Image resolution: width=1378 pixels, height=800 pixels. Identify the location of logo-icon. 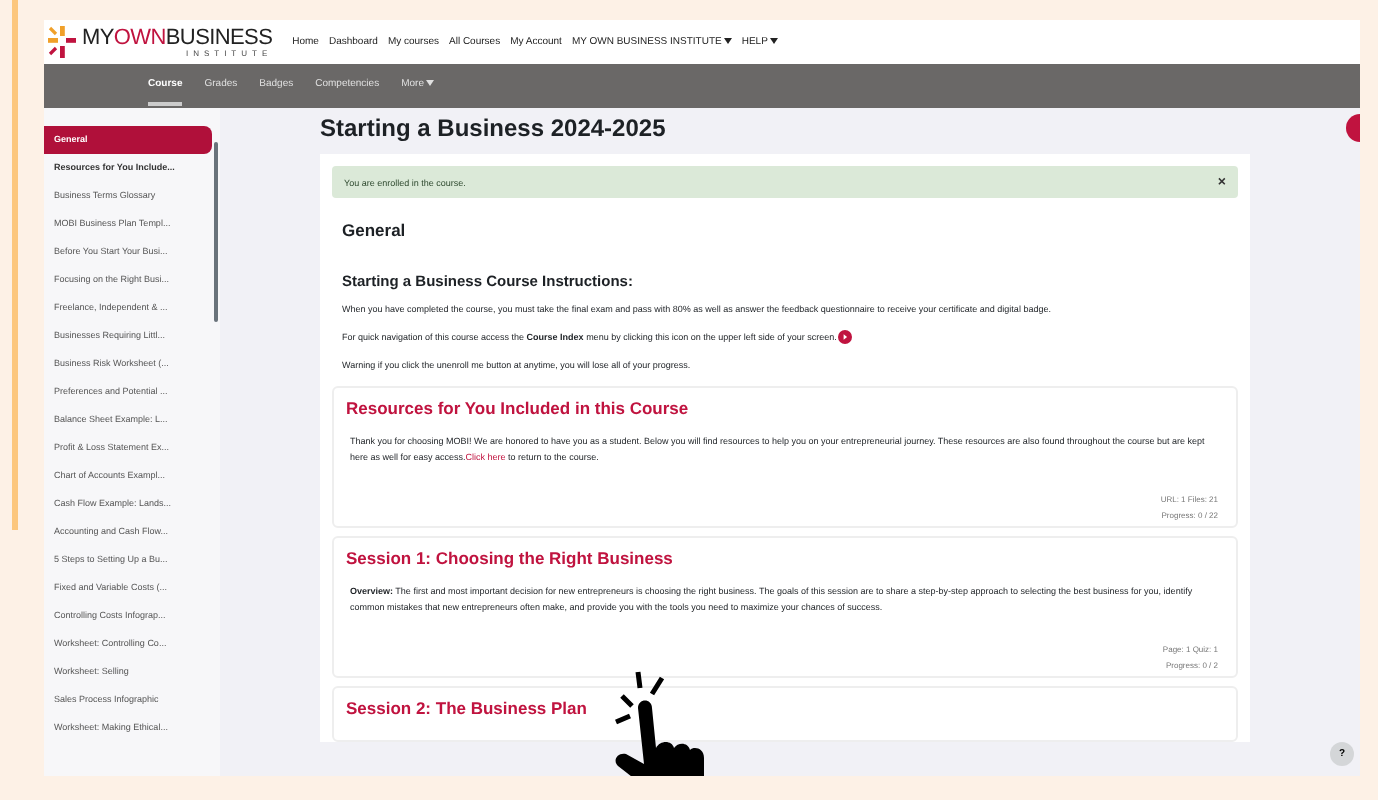
(62, 42).